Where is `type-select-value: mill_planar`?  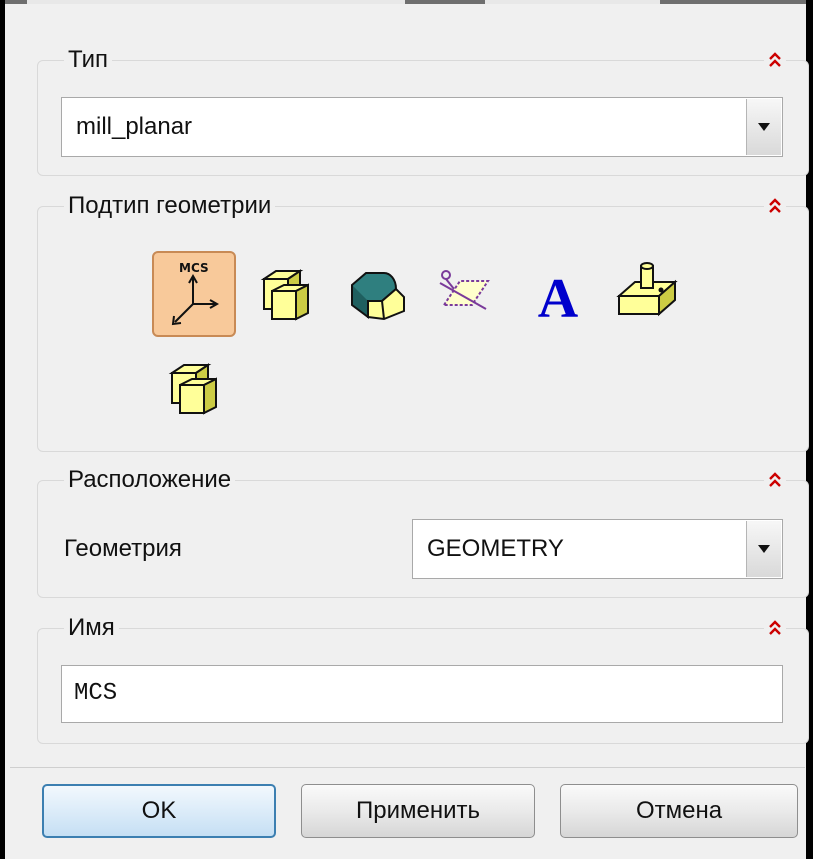
type-select-value: mill_planar is located at coordinates (134, 126).